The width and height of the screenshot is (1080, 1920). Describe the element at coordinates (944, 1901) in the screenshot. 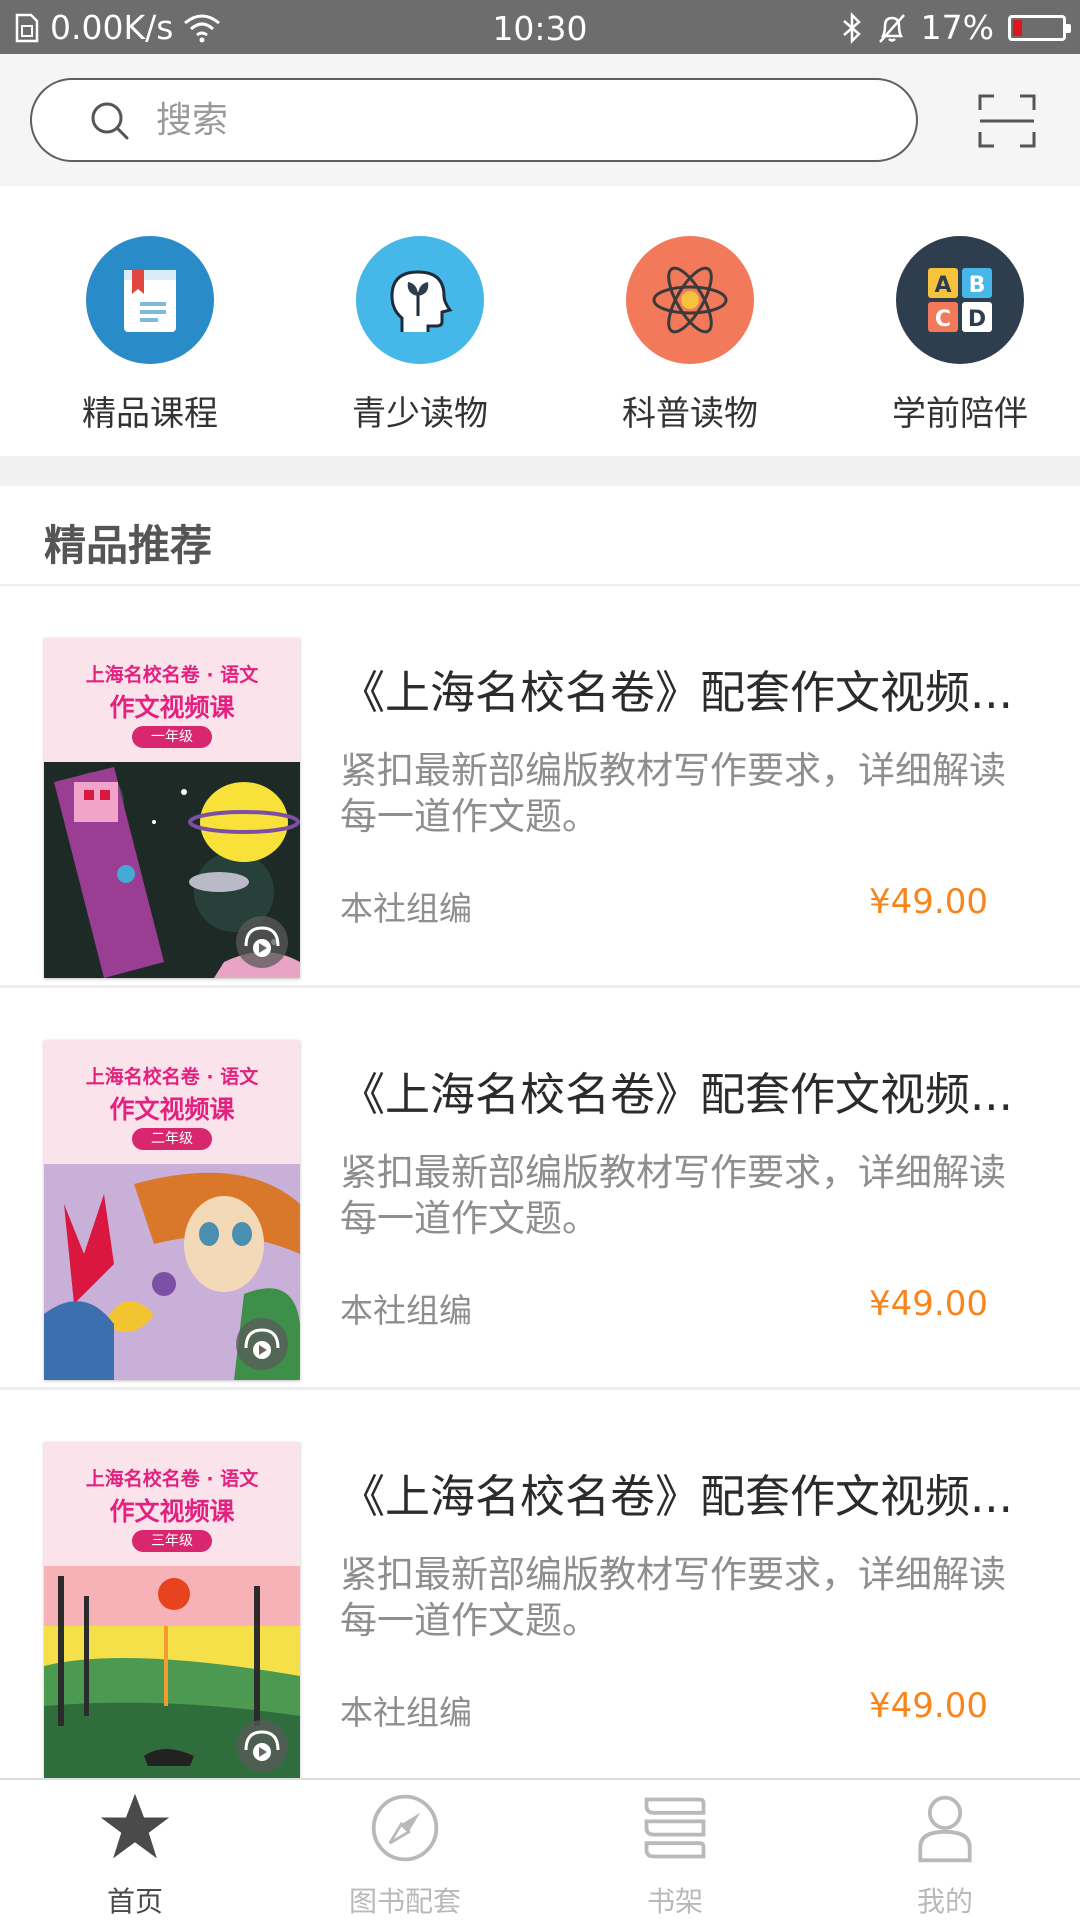

I see `tab-label: 我的` at that location.